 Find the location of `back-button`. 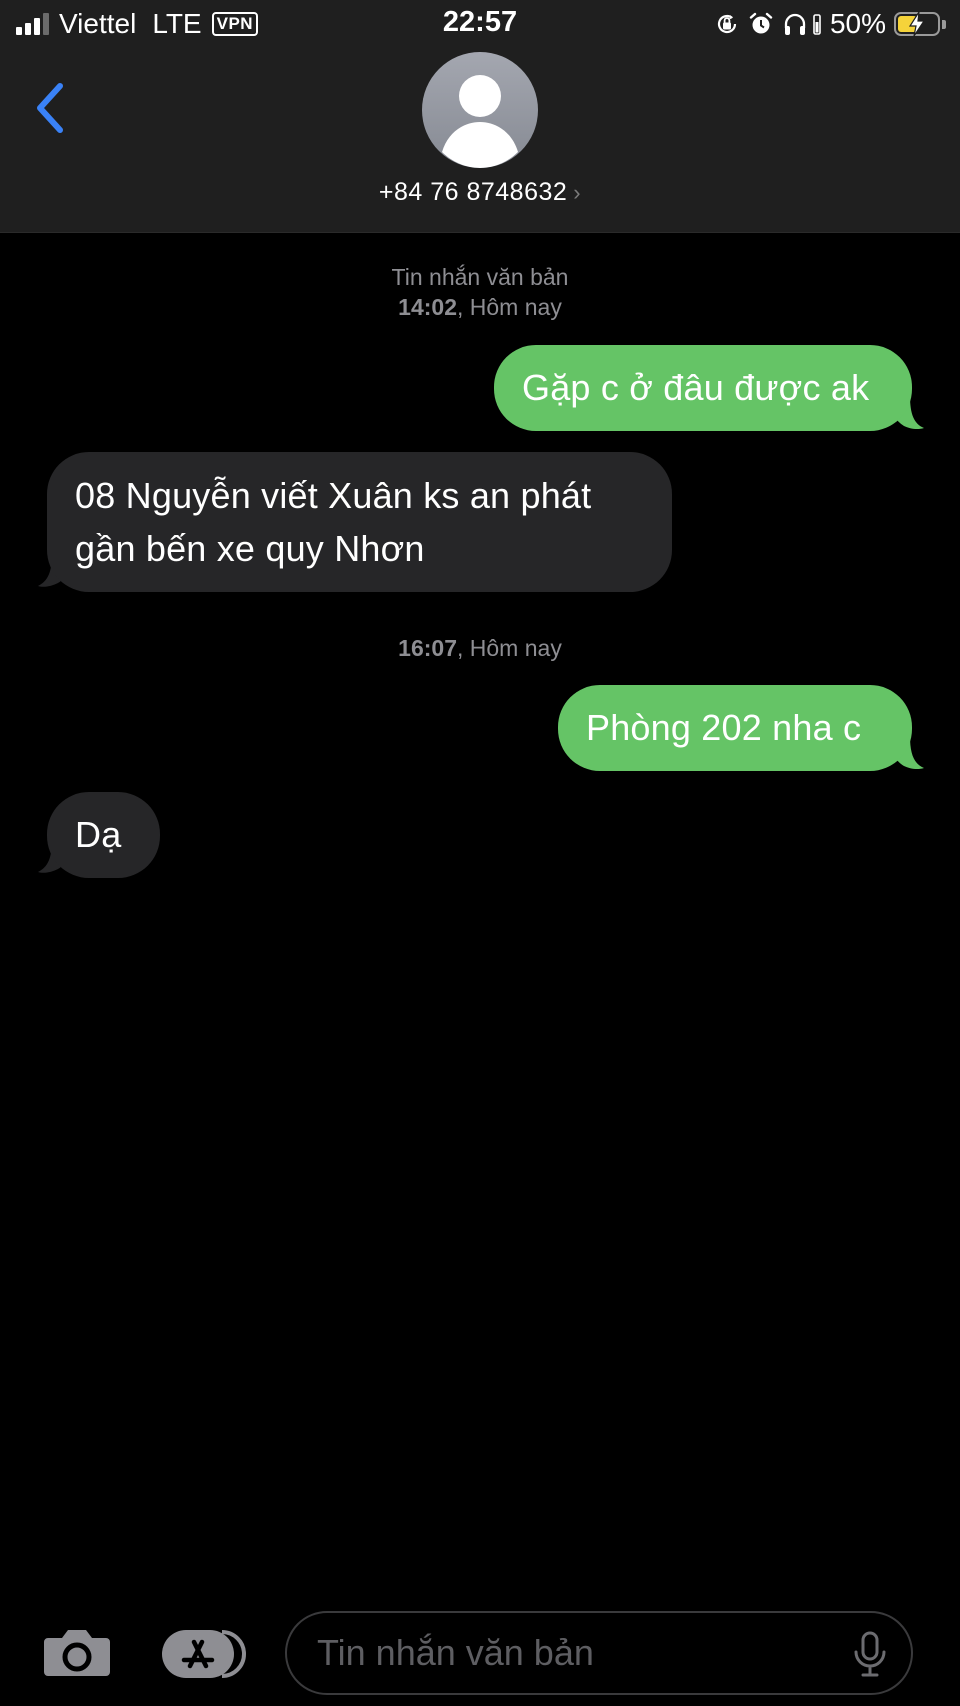

back-button is located at coordinates (52, 108).